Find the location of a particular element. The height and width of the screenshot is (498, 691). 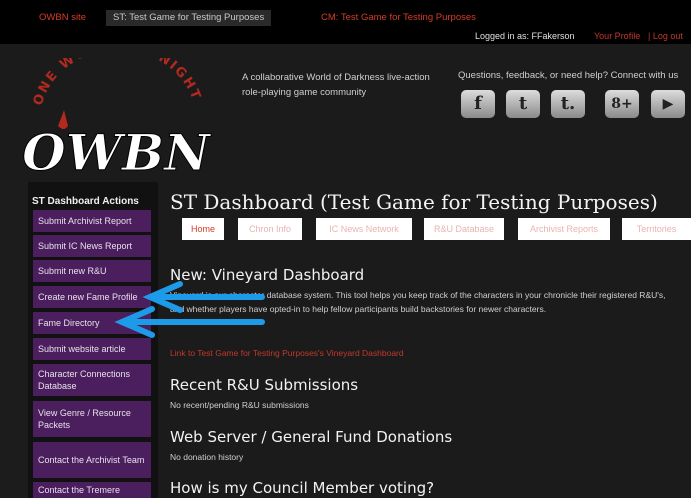

tumblr-icon: t. is located at coordinates (568, 104).